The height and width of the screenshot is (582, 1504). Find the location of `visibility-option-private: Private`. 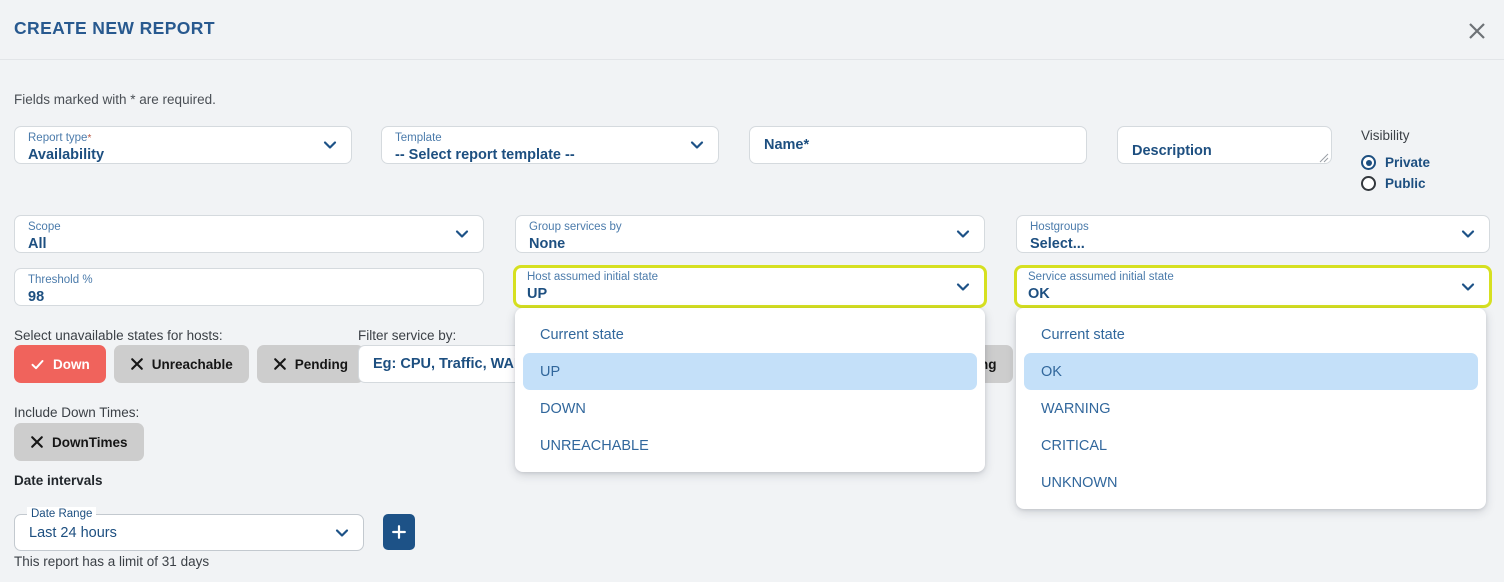

visibility-option-private: Private is located at coordinates (1395, 162).